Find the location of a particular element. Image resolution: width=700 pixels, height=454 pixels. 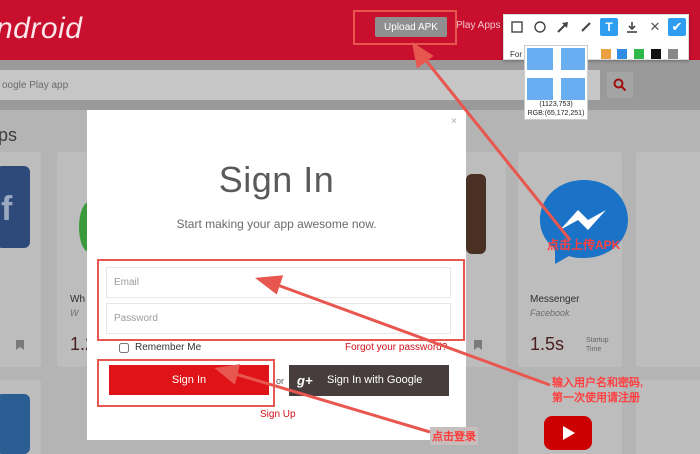

text-tool-icon: T is located at coordinates (609, 27).